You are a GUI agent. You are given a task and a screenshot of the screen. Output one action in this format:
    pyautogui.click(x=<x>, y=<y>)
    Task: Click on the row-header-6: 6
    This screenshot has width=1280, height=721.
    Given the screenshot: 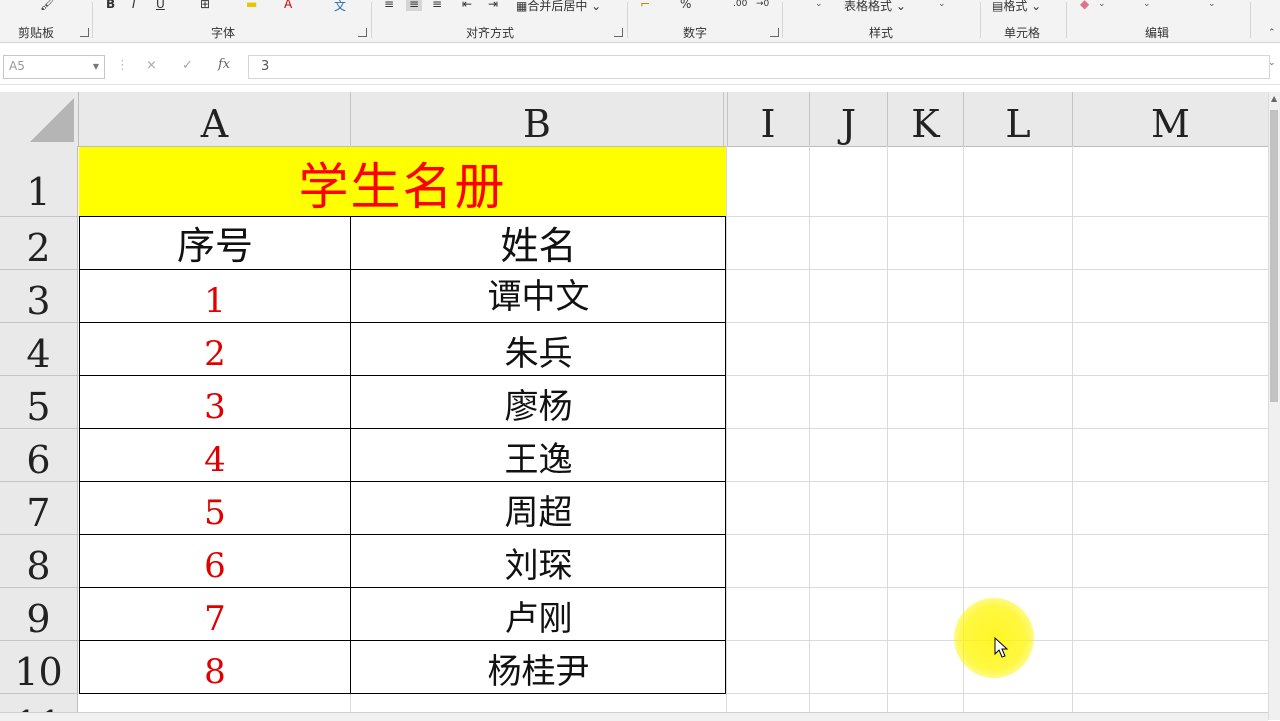 What is the action you would take?
    pyautogui.click(x=39, y=455)
    